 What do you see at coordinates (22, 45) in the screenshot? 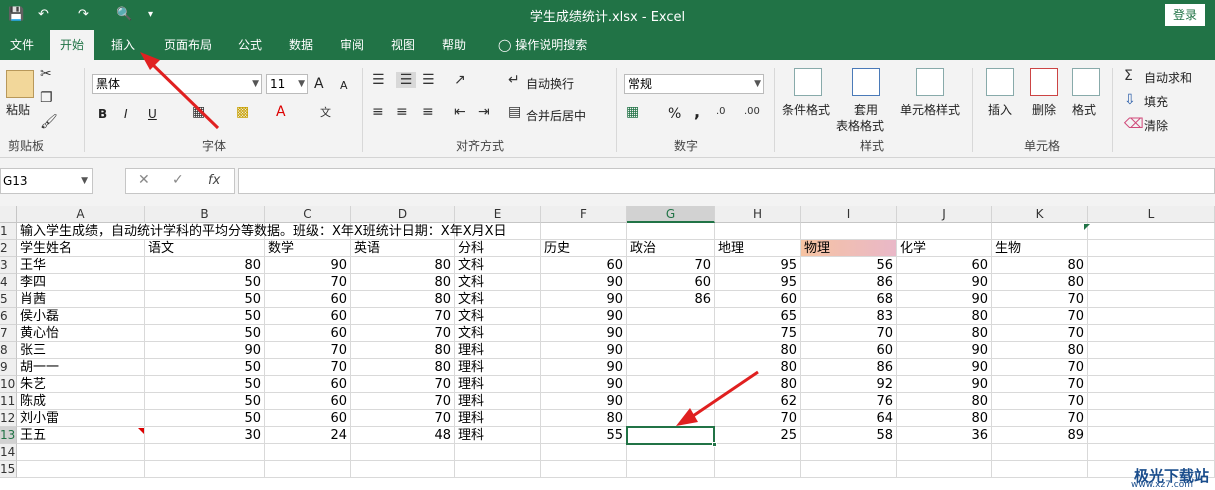
I see `tab-file: 文件` at bounding box center [22, 45].